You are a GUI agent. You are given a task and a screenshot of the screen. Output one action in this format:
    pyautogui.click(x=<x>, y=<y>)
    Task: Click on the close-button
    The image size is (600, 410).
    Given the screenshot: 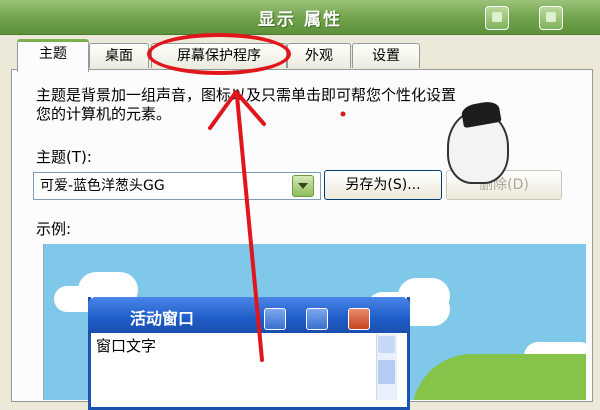 What is the action you would take?
    pyautogui.click(x=551, y=18)
    